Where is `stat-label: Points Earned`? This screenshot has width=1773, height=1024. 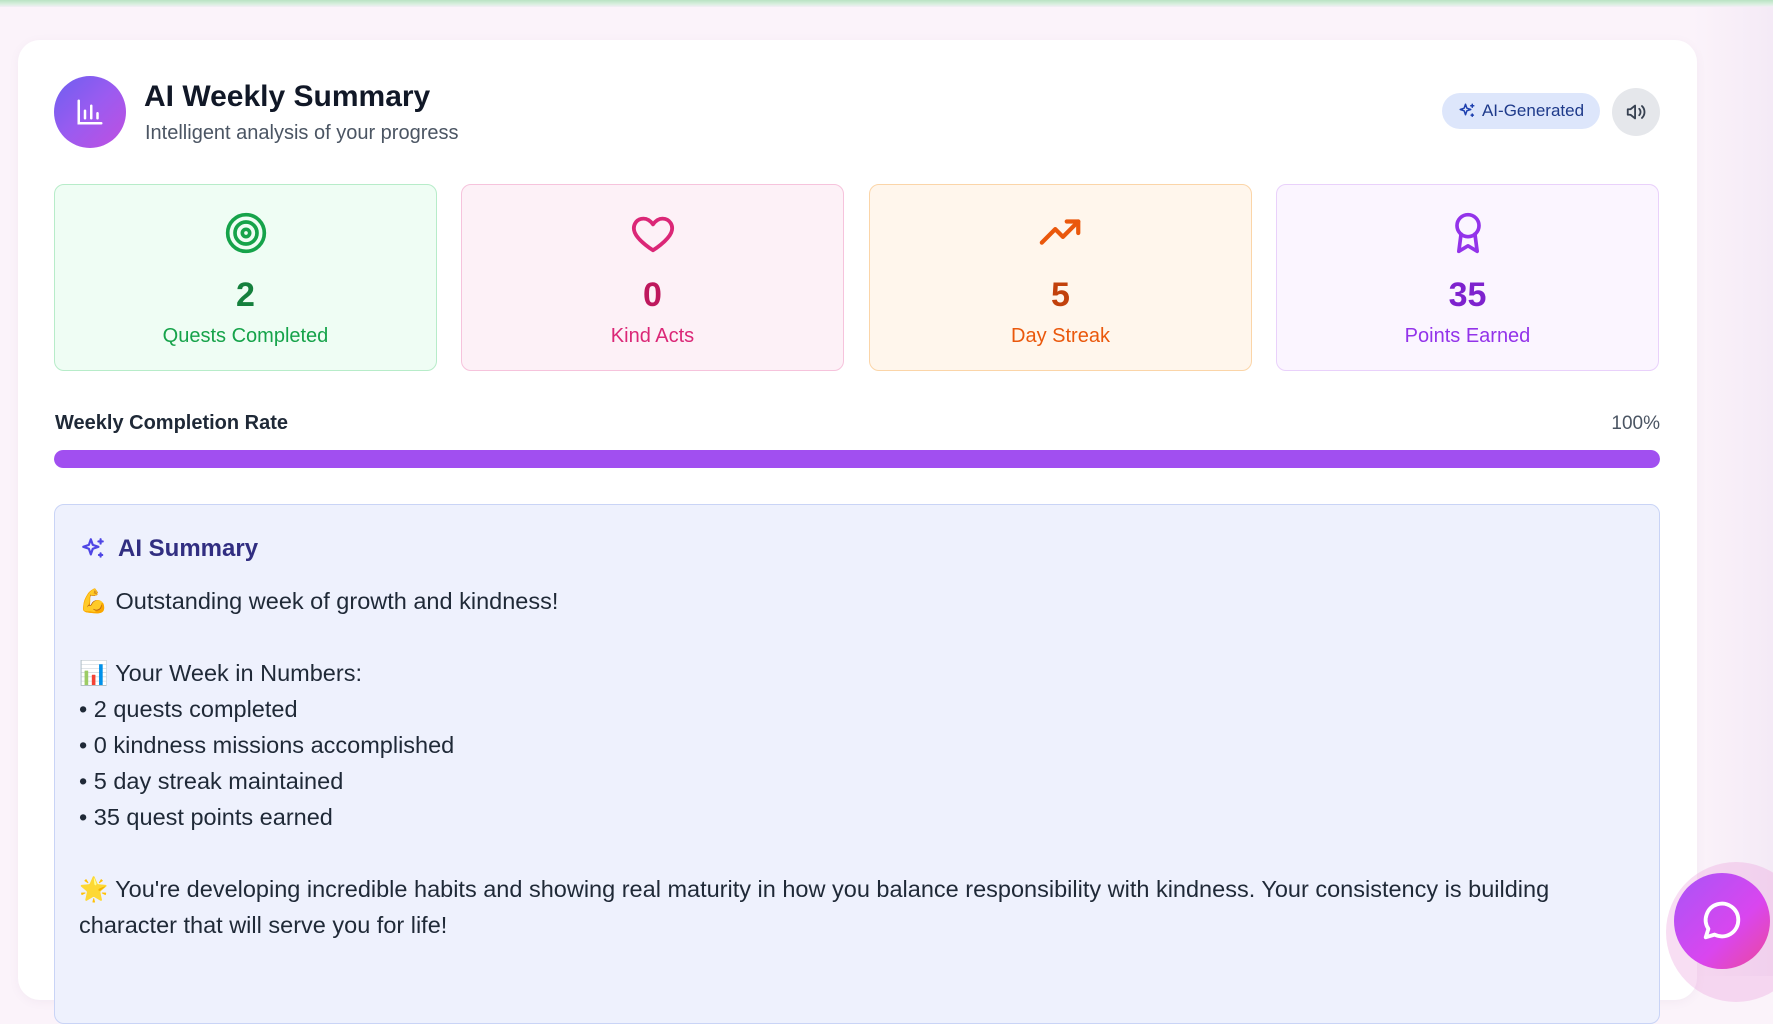
stat-label: Points Earned is located at coordinates (1467, 336).